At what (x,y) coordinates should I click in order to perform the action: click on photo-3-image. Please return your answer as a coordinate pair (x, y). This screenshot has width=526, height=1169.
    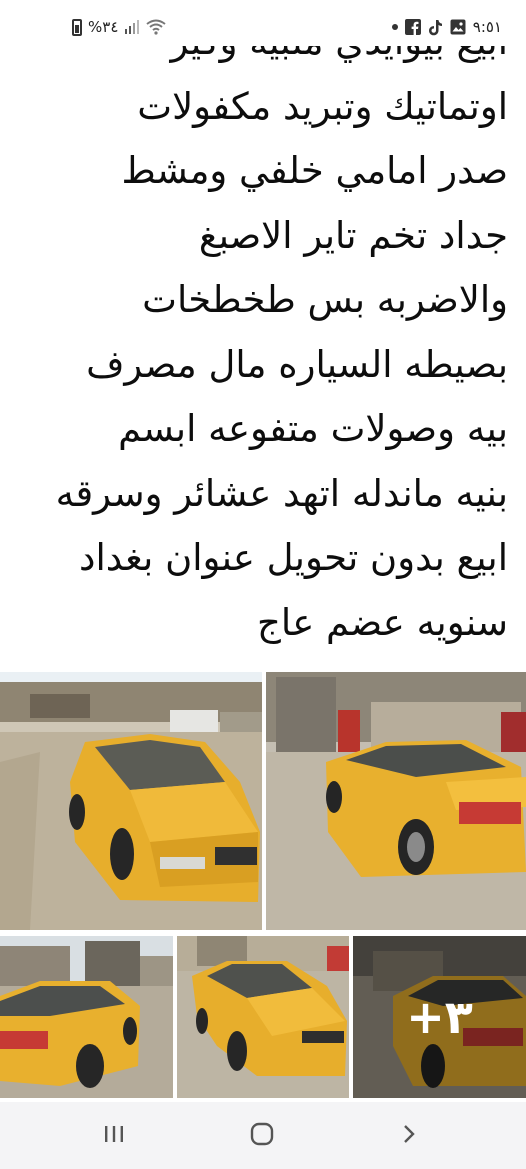
    Looking at the image, I should click on (86, 1017).